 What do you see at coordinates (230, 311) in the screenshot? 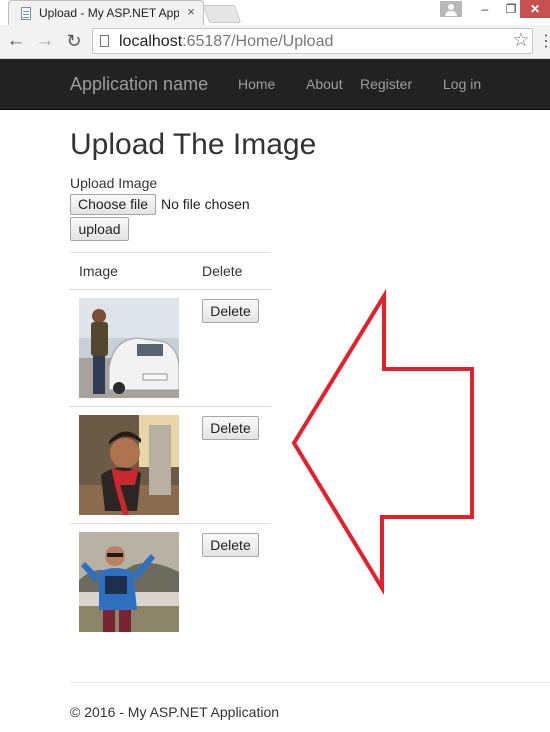
I see `delete-button-1: Delete` at bounding box center [230, 311].